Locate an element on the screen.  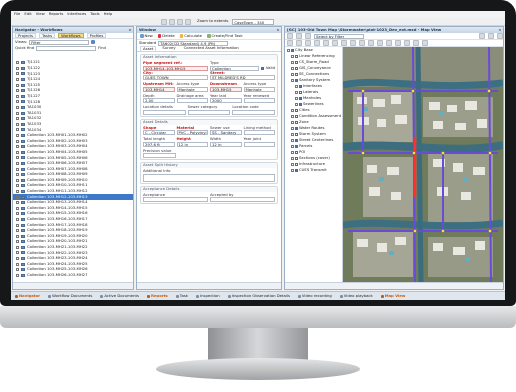
downstream-access-select: Manhole is located at coordinates (259, 89).